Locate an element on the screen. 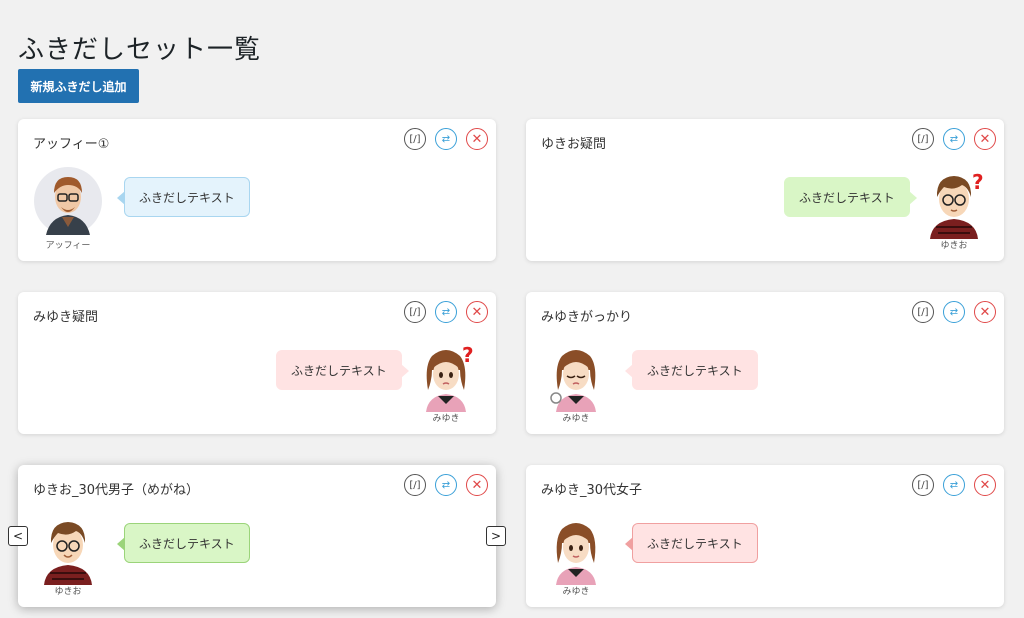  card-title: みゆき_30代女子 is located at coordinates (592, 490).